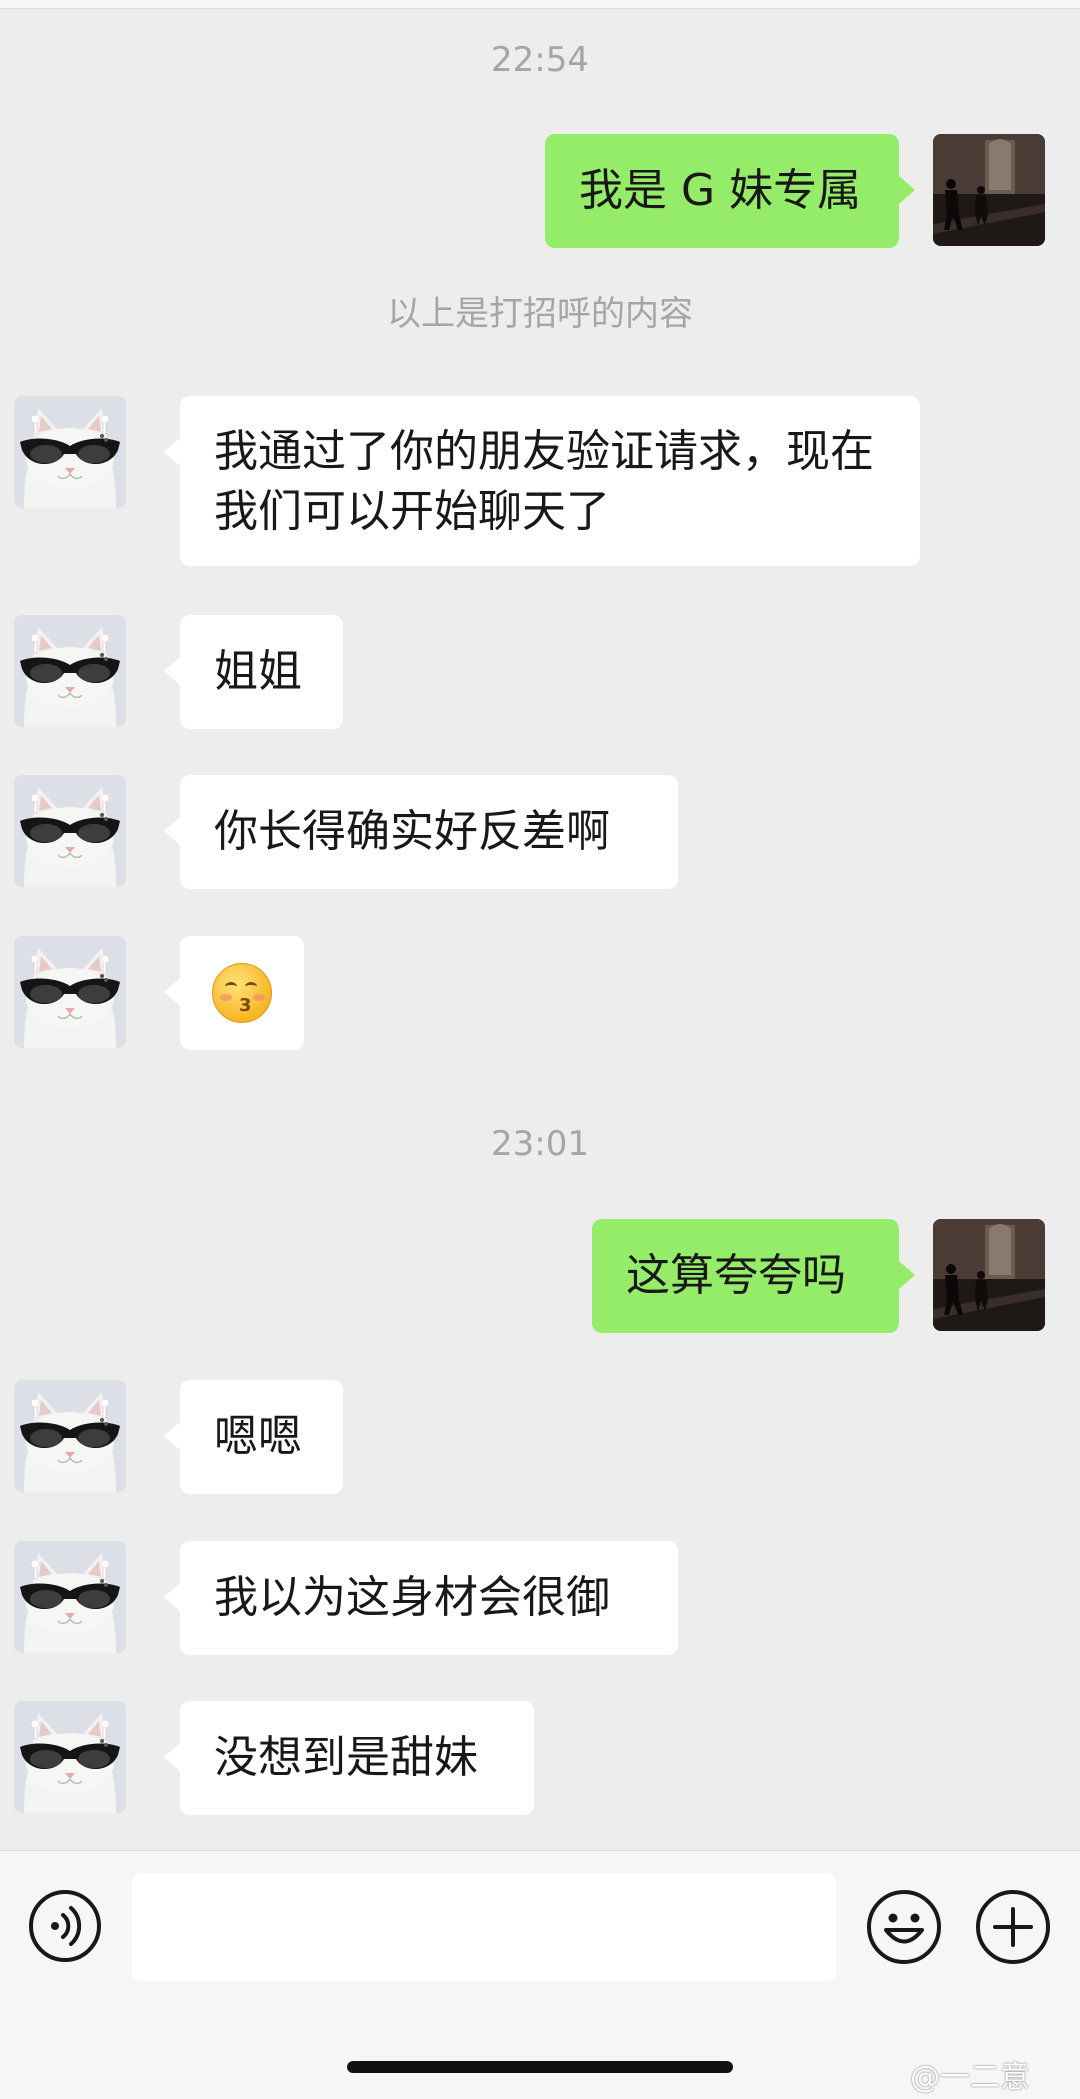  Describe the element at coordinates (540, 60) in the screenshot. I see `timestamp: 22:54` at that location.